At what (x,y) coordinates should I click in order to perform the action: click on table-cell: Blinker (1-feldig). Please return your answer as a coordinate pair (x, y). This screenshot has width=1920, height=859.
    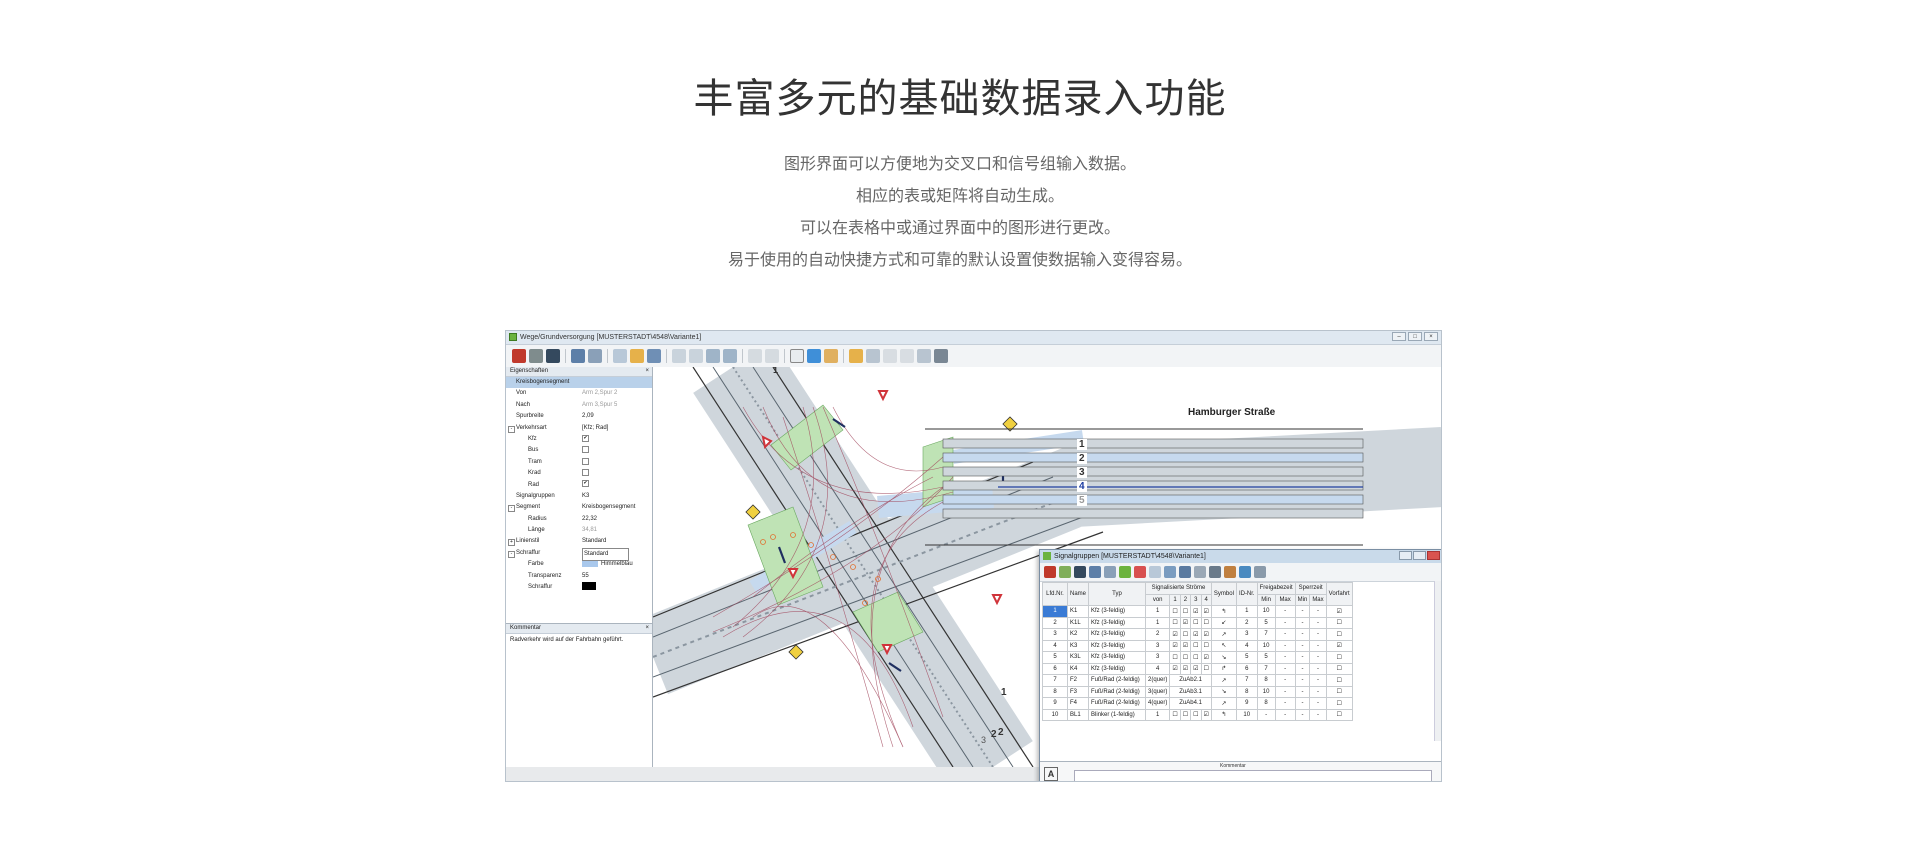
    Looking at the image, I should click on (1117, 714).